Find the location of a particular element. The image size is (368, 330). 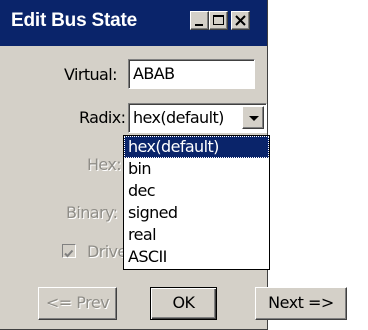

drive-checkbox is located at coordinates (69, 251).